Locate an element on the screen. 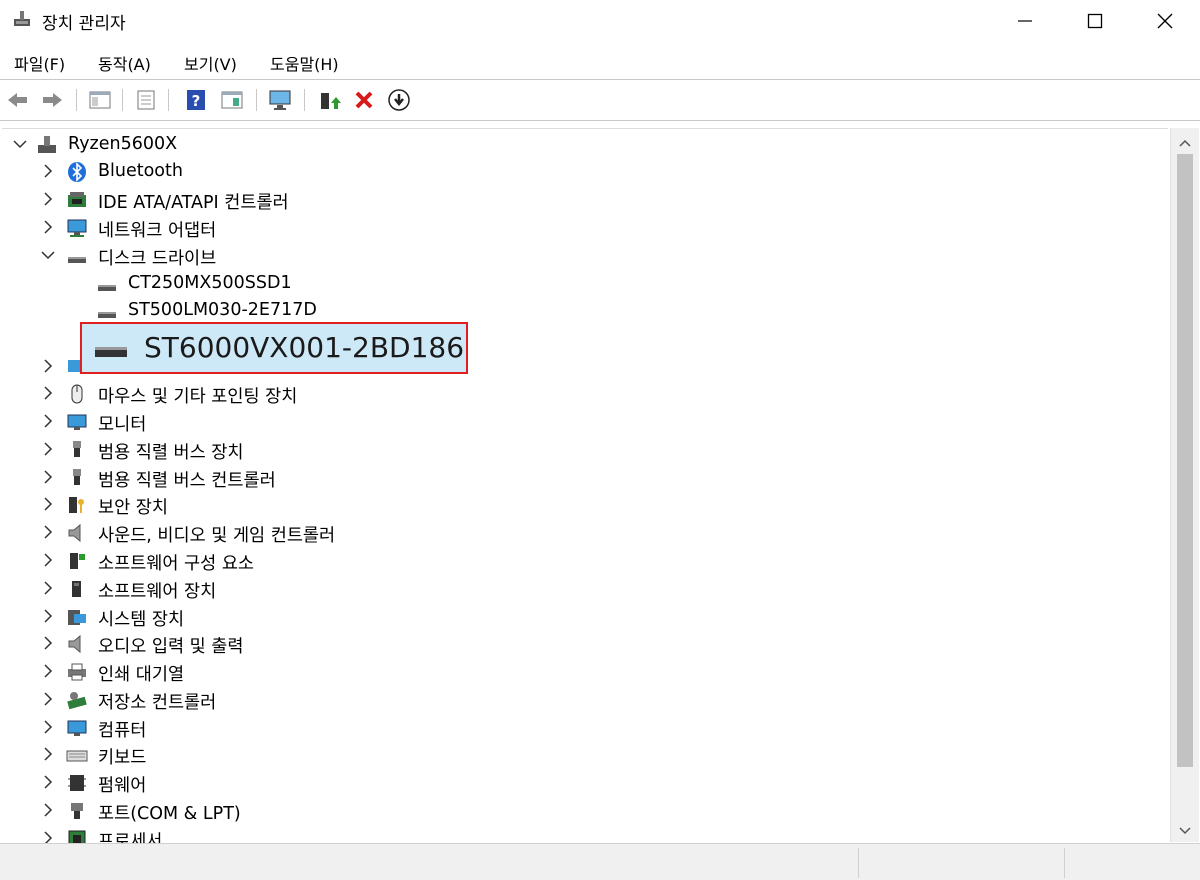 This screenshot has width=1200, height=880. menu-help: 도움말(H) is located at coordinates (304, 63).